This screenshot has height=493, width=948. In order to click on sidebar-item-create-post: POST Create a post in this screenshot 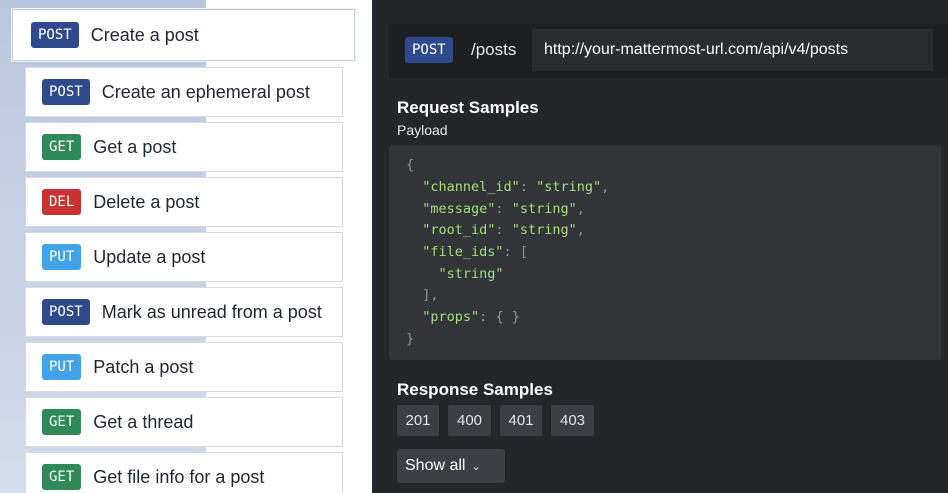, I will do `click(183, 35)`.